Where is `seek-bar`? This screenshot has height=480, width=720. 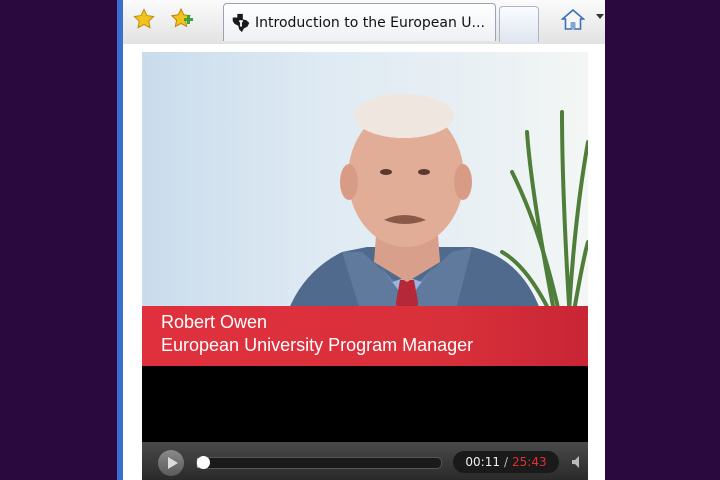 seek-bar is located at coordinates (319, 462).